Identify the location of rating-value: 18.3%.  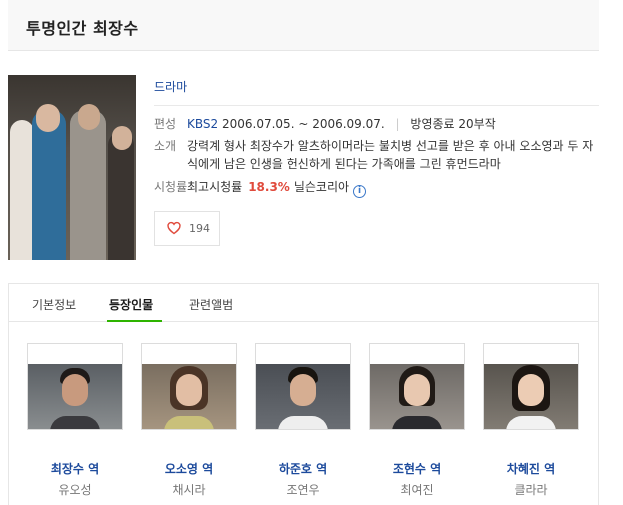
(269, 187).